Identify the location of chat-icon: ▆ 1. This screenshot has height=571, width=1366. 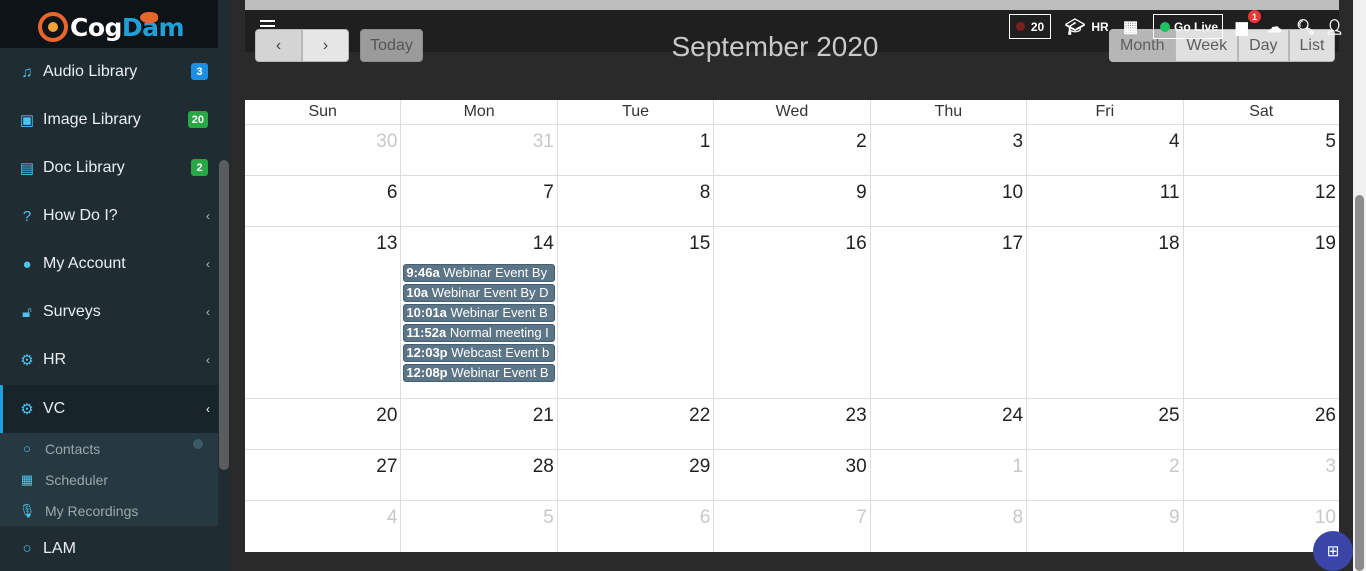
(1248, 24).